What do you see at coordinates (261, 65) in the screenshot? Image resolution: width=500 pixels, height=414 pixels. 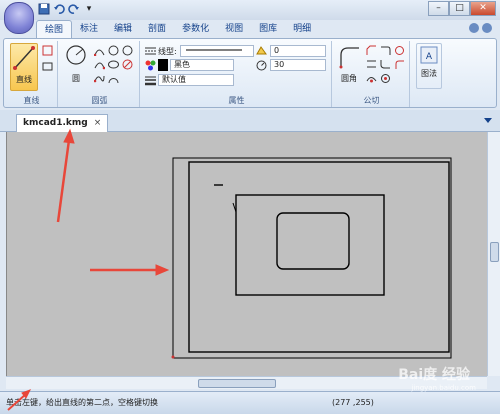 I see `gauge-icon` at bounding box center [261, 65].